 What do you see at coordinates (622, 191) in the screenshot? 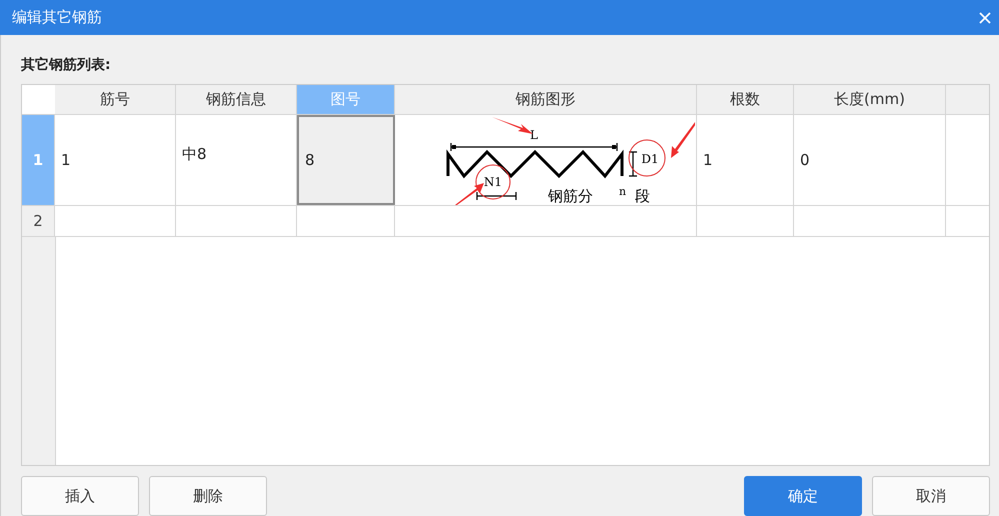
I see `count-label: n` at bounding box center [622, 191].